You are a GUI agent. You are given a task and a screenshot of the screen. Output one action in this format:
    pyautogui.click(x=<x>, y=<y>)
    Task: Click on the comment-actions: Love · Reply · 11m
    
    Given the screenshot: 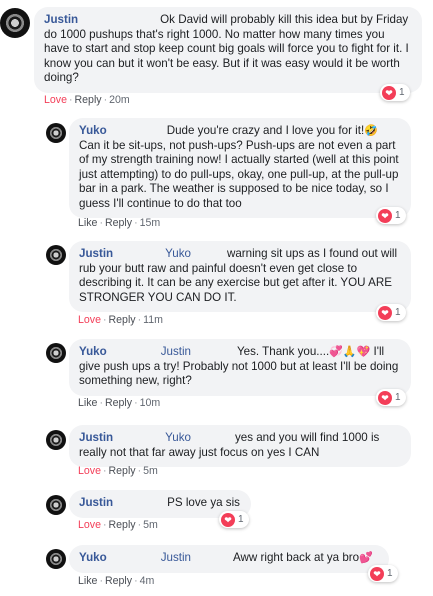 What is the action you would take?
    pyautogui.click(x=120, y=320)
    